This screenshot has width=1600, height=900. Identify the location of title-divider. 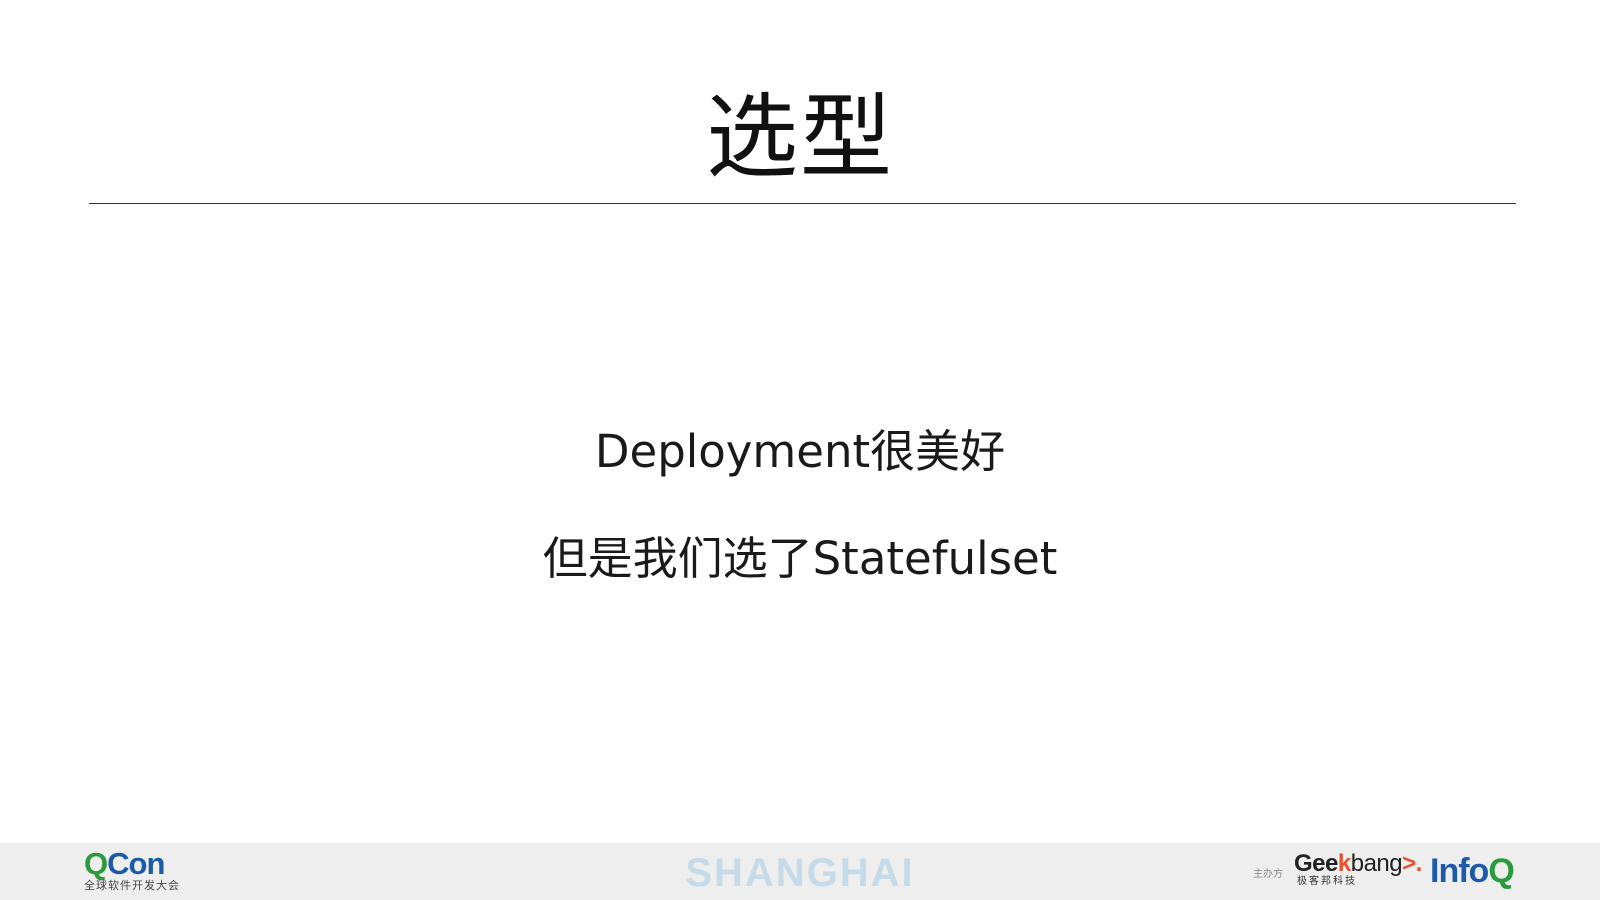
(802, 203).